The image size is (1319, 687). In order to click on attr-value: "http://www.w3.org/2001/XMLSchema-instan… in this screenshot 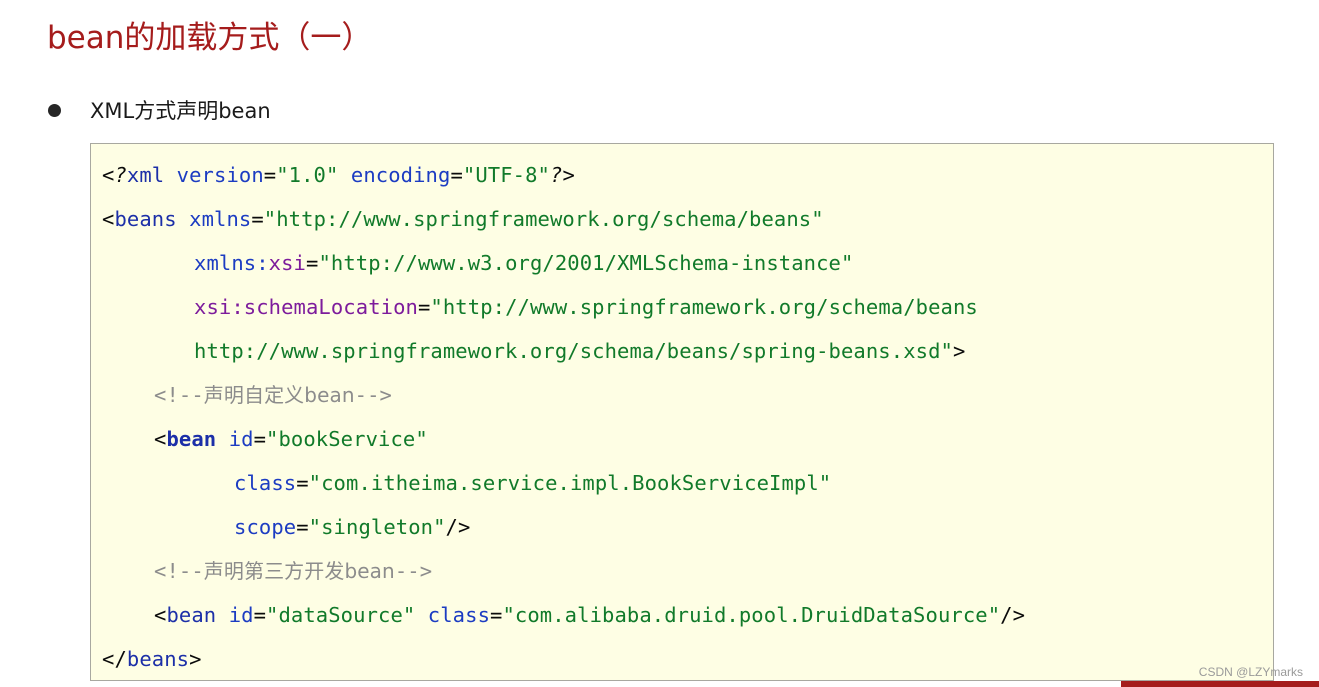, I will do `click(586, 263)`.